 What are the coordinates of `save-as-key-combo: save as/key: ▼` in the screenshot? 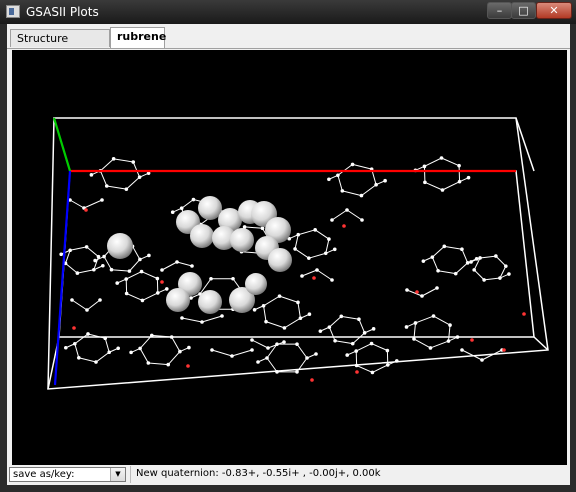 It's located at (67, 474).